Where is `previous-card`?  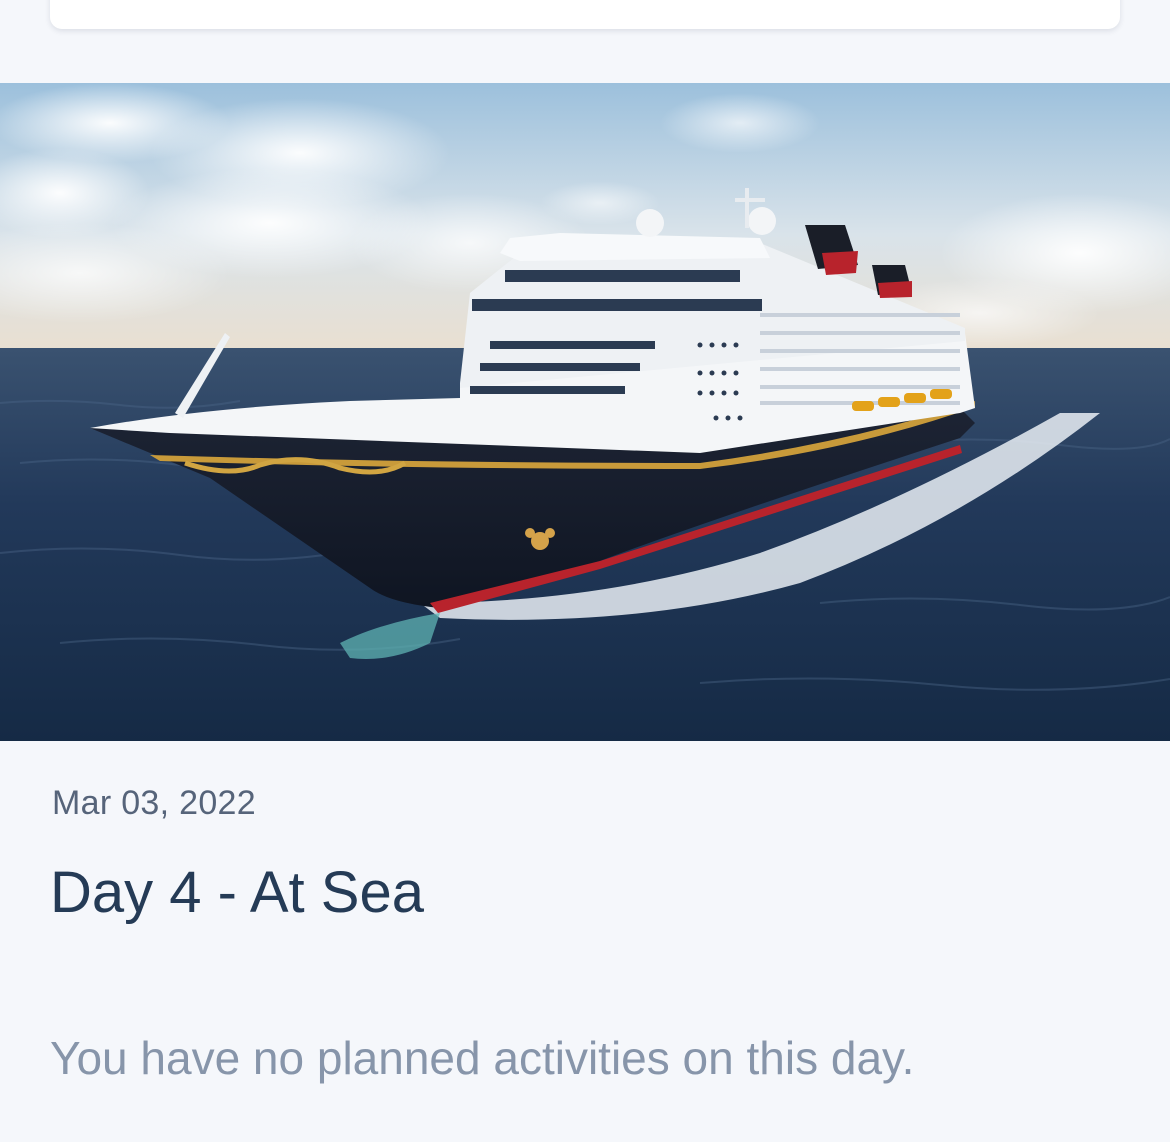
previous-card is located at coordinates (585, 14).